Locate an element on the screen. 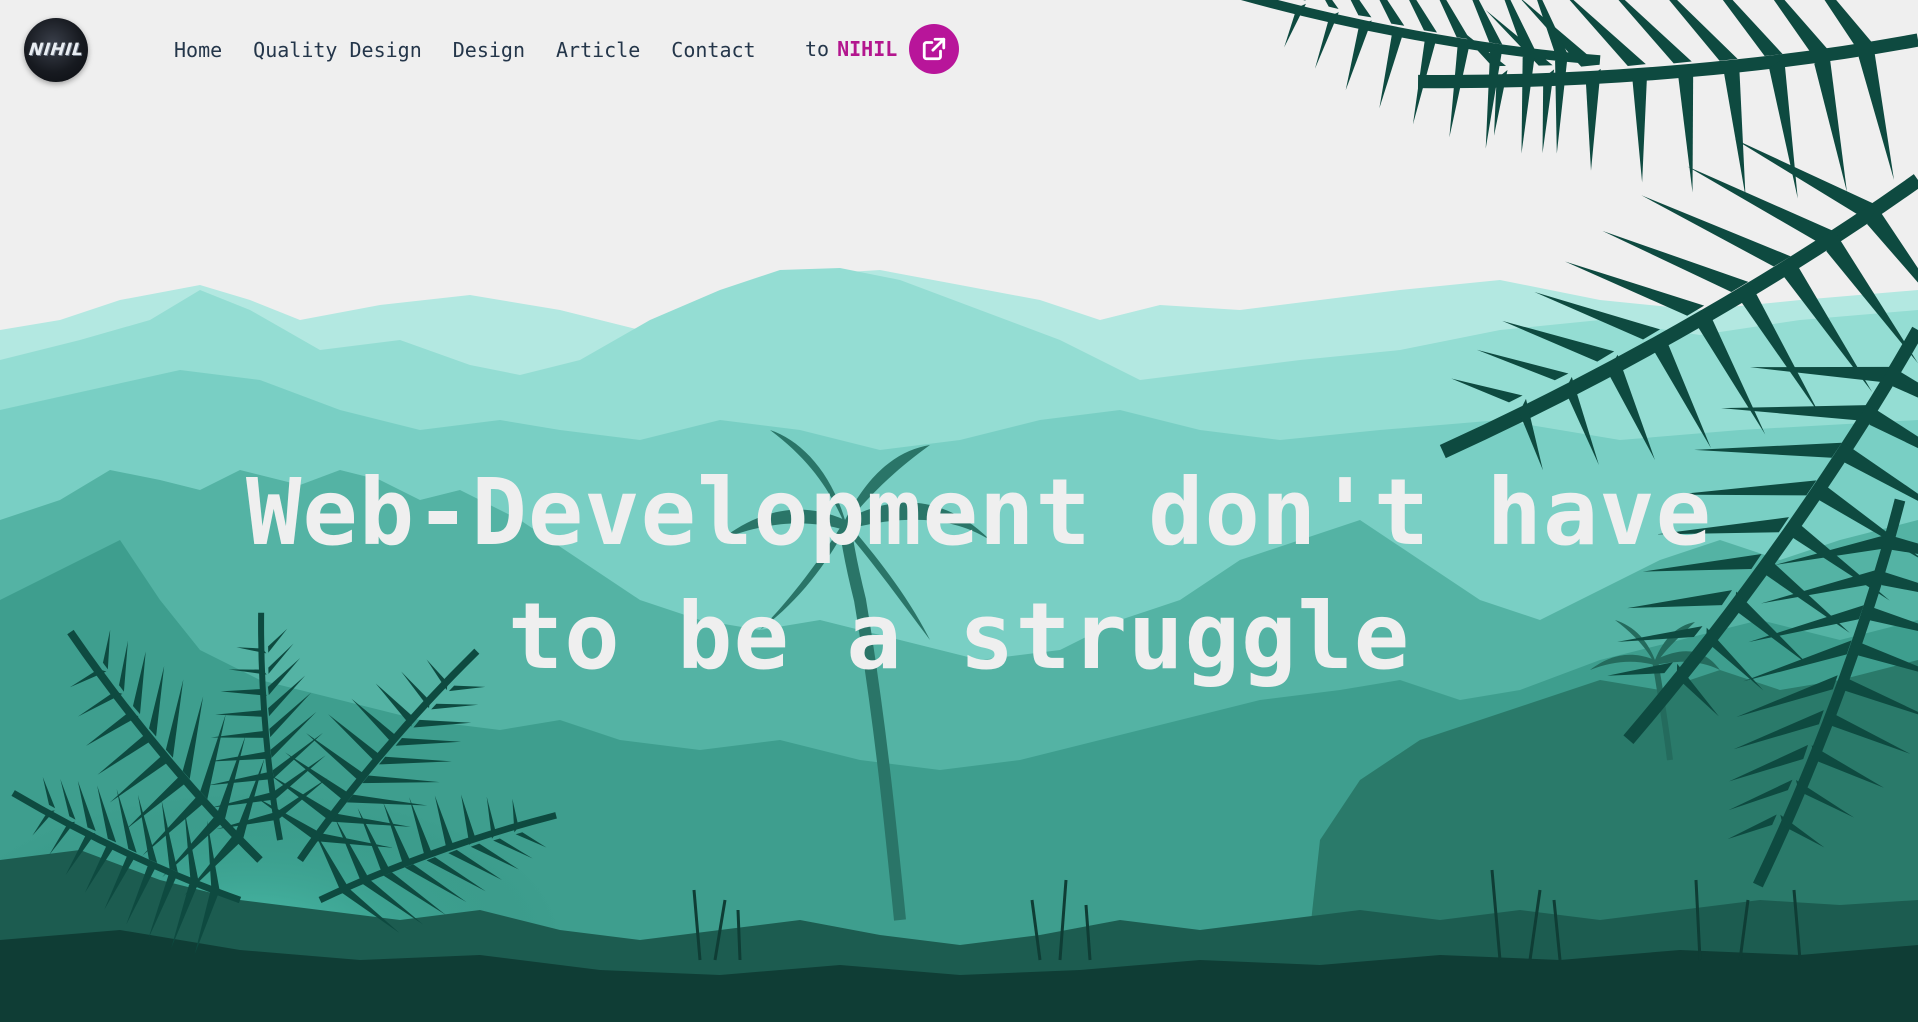 The height and width of the screenshot is (1022, 1918). external-link-icon is located at coordinates (934, 49).